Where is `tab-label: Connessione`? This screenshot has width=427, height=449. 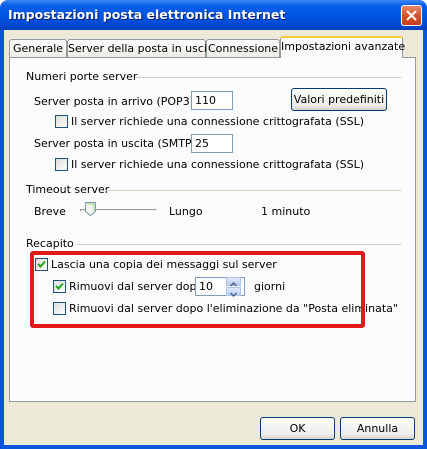
tab-label: Connessione is located at coordinates (243, 48).